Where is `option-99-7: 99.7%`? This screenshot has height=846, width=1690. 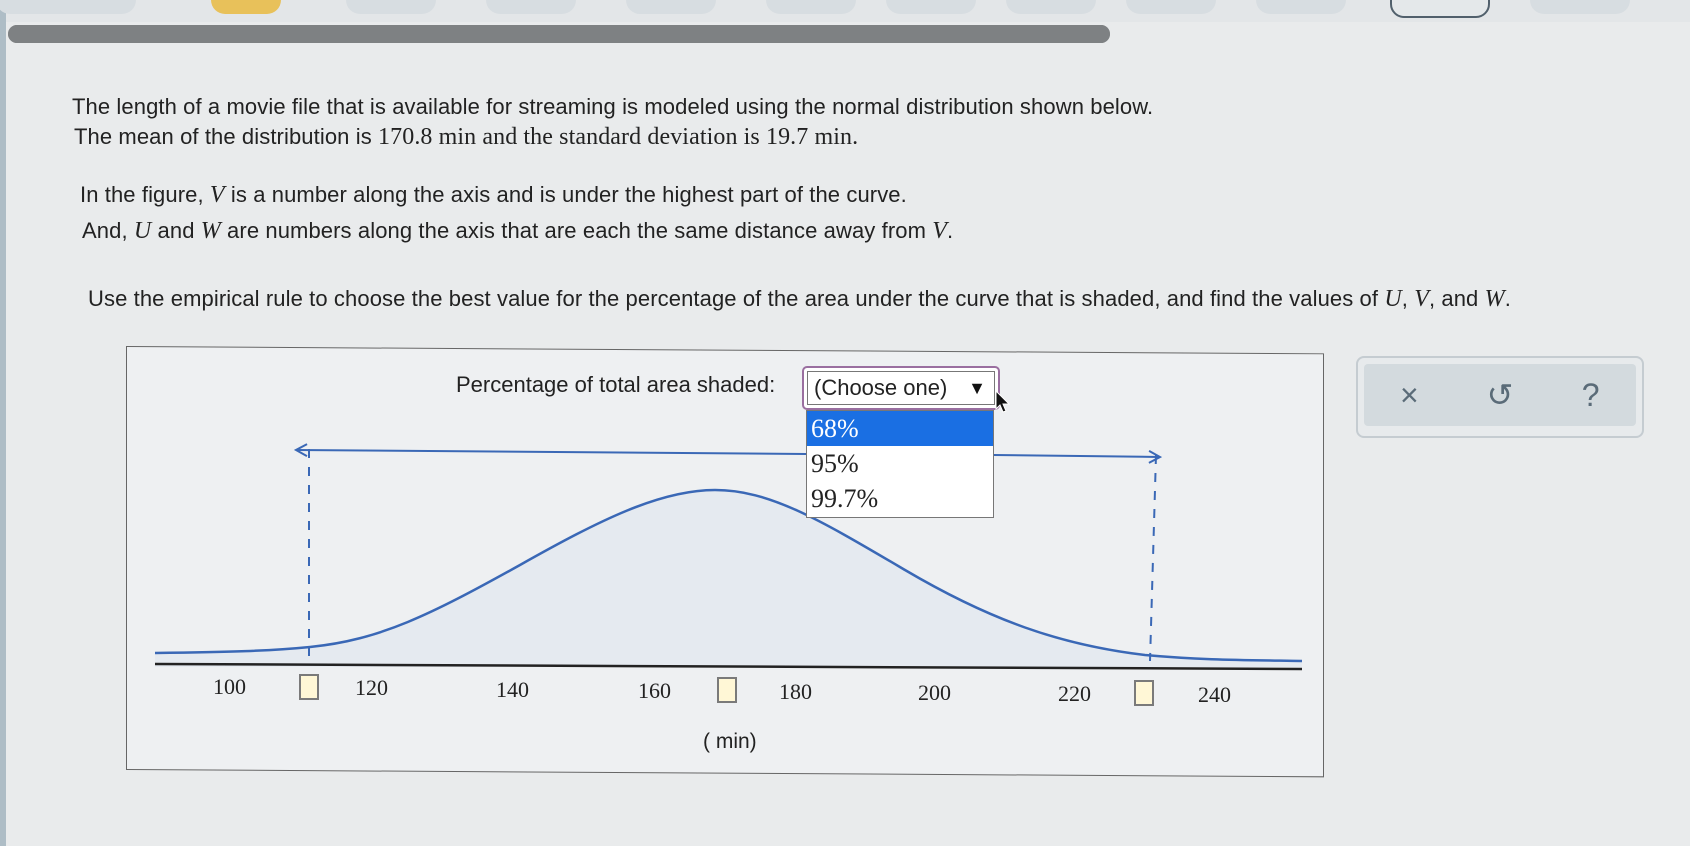
option-99-7: 99.7% is located at coordinates (900, 498).